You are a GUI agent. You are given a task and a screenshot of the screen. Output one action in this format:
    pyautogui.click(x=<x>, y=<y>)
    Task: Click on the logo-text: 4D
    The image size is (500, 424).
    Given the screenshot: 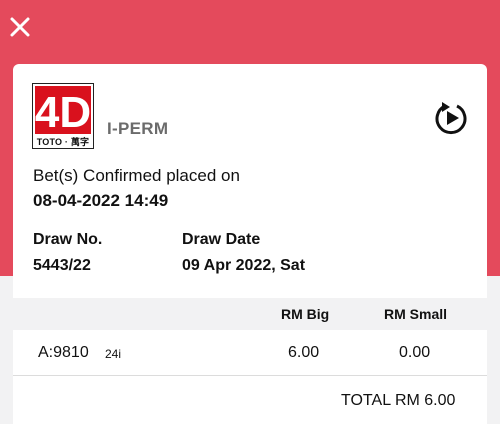 What is the action you would take?
    pyautogui.click(x=63, y=111)
    